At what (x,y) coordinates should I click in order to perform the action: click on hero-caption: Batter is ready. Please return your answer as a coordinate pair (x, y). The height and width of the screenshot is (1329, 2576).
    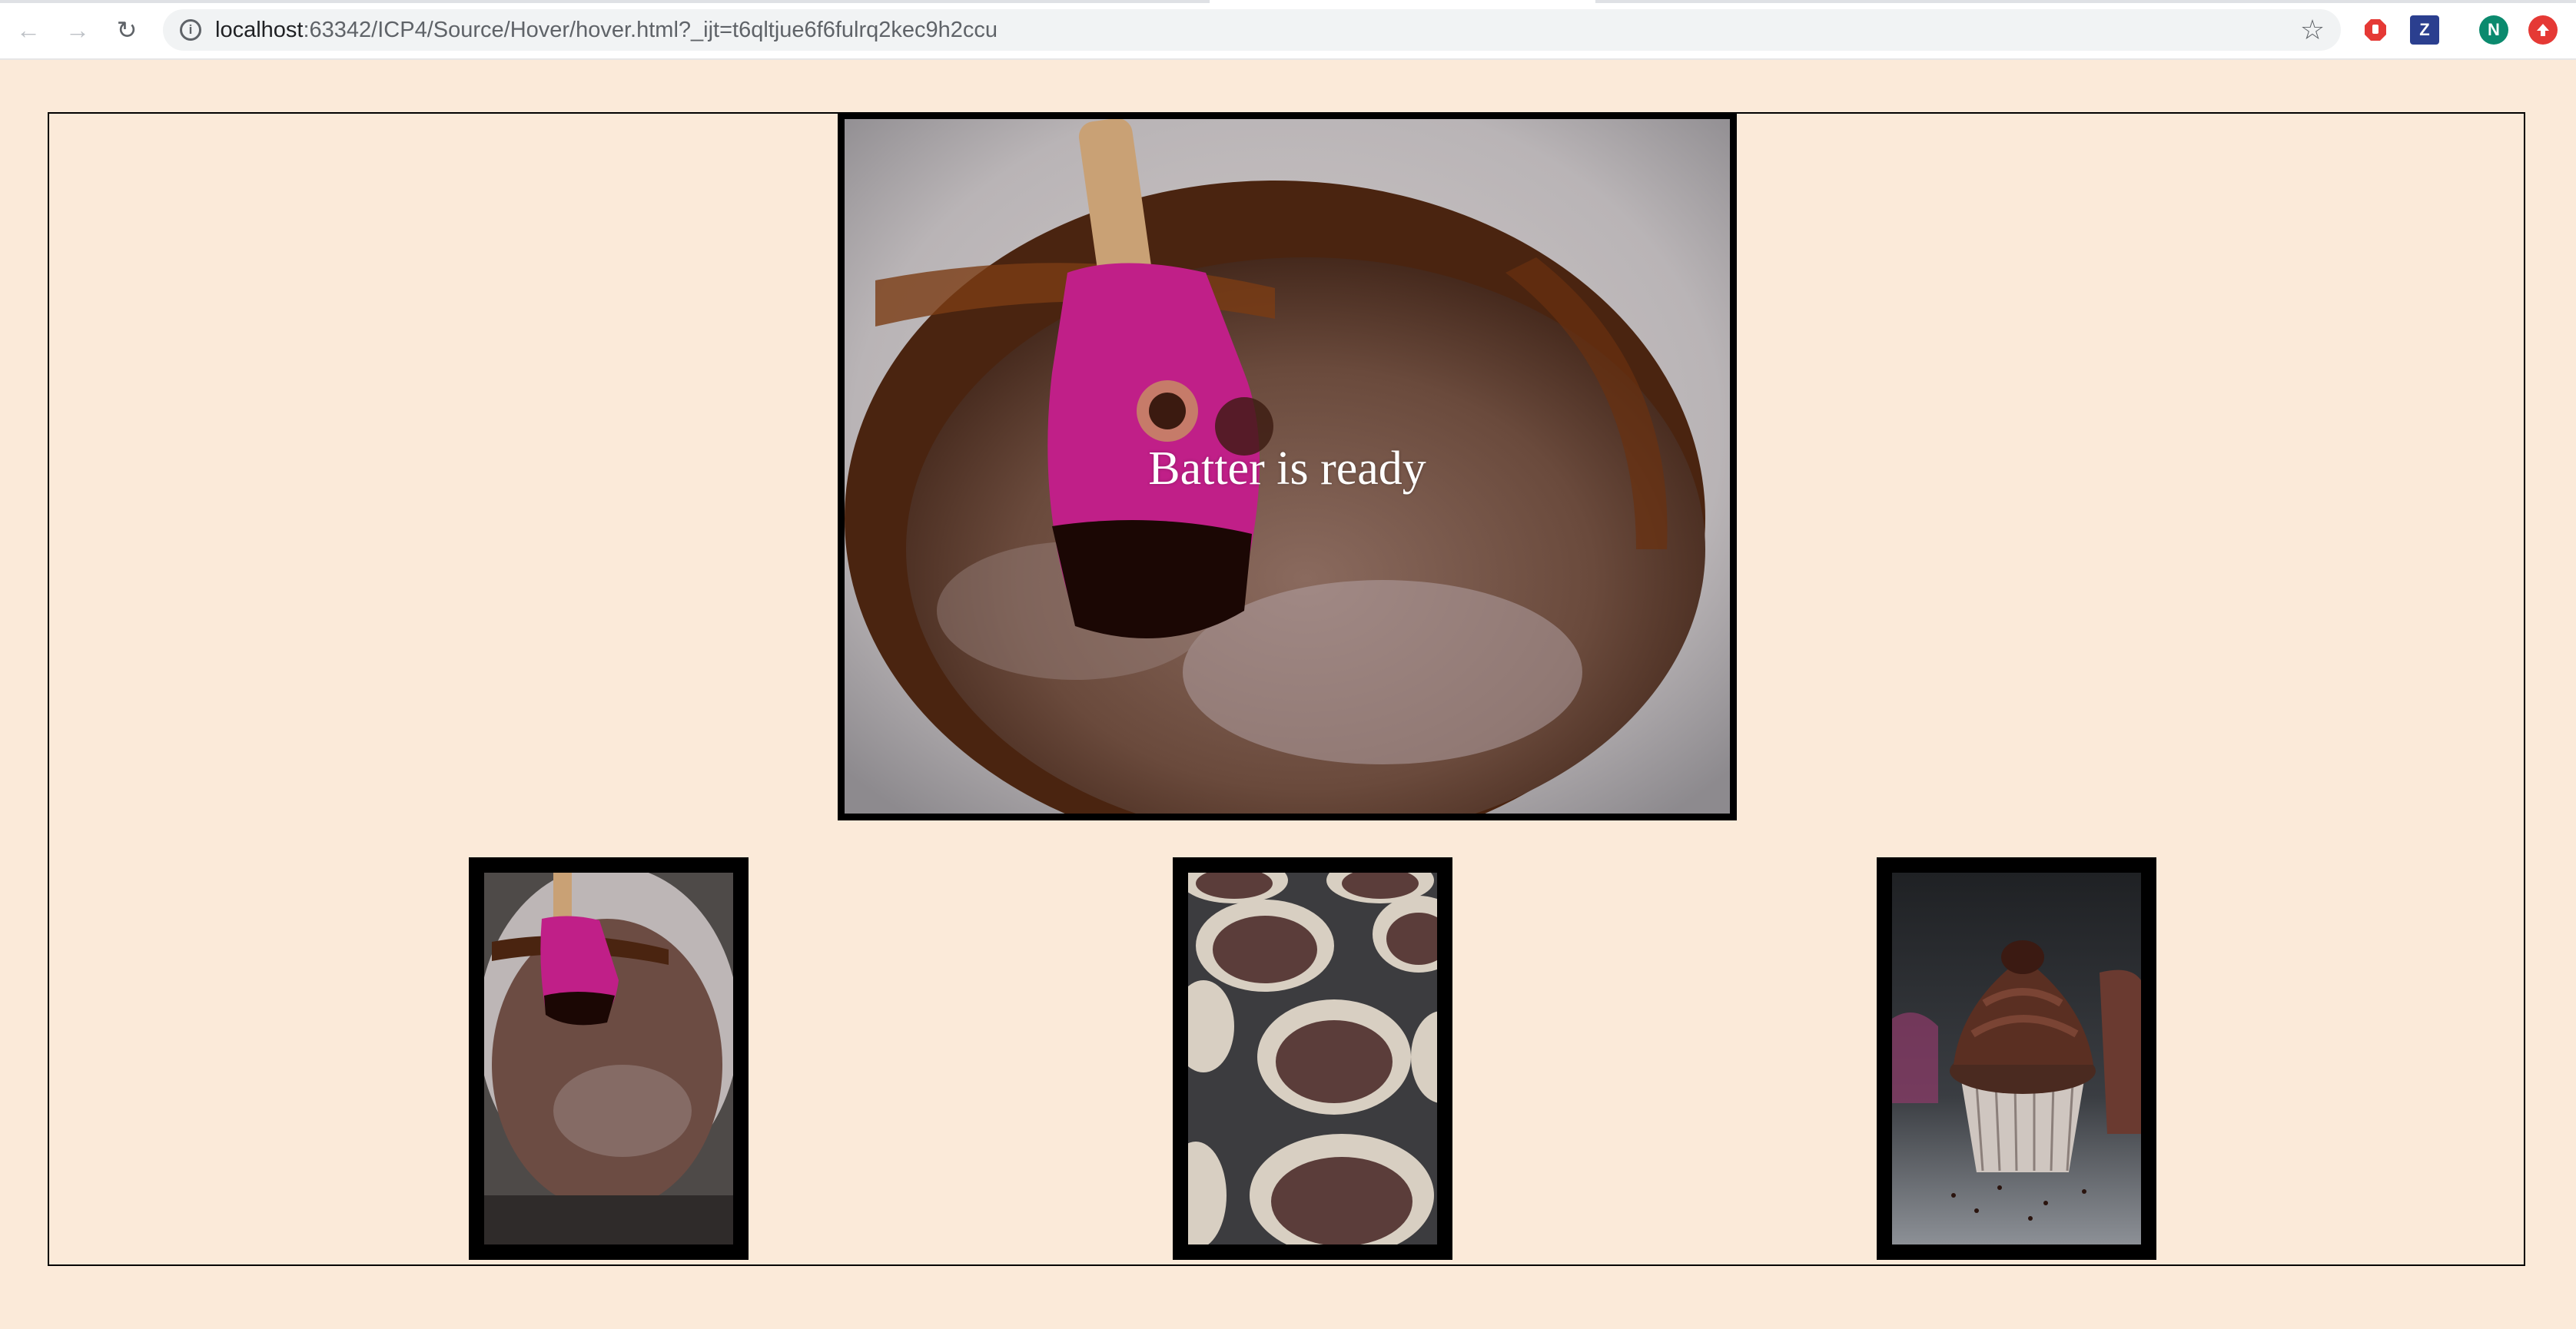
    Looking at the image, I should click on (1287, 468).